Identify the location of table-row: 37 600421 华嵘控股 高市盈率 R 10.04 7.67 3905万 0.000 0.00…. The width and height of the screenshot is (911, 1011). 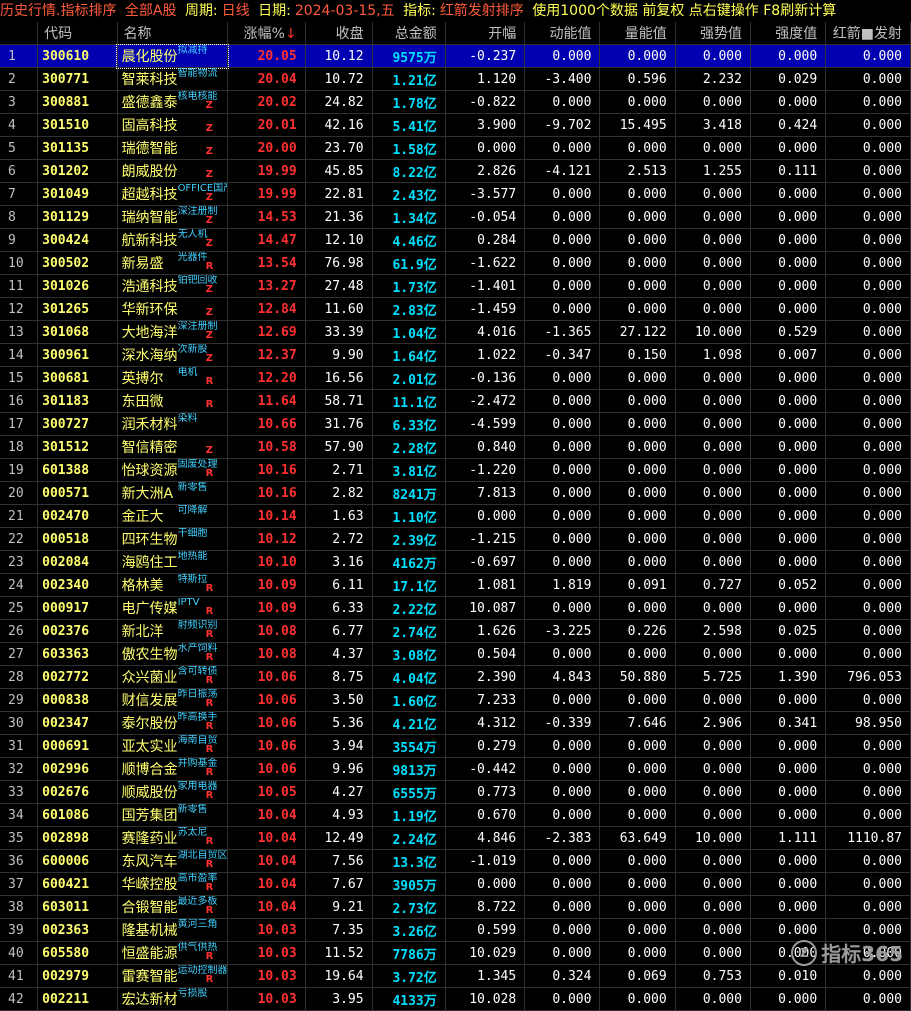
(455, 884).